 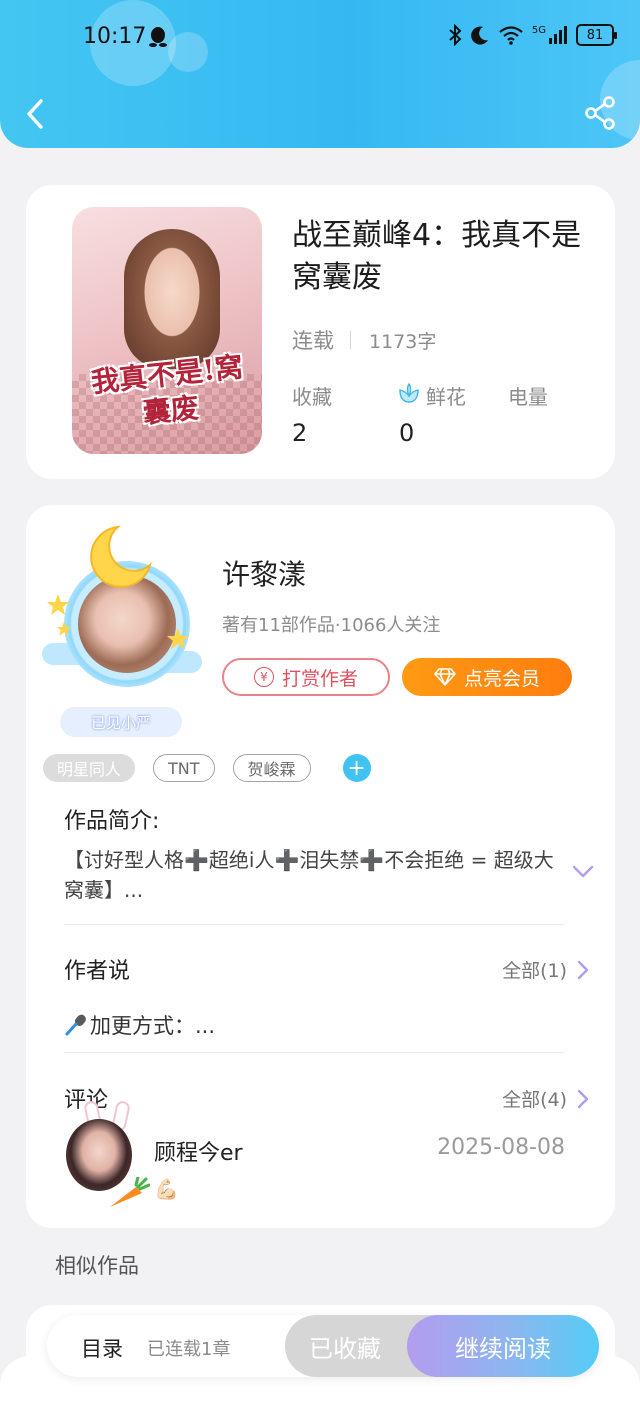 What do you see at coordinates (501, 678) in the screenshot?
I see `vip-label: 点亮会员` at bounding box center [501, 678].